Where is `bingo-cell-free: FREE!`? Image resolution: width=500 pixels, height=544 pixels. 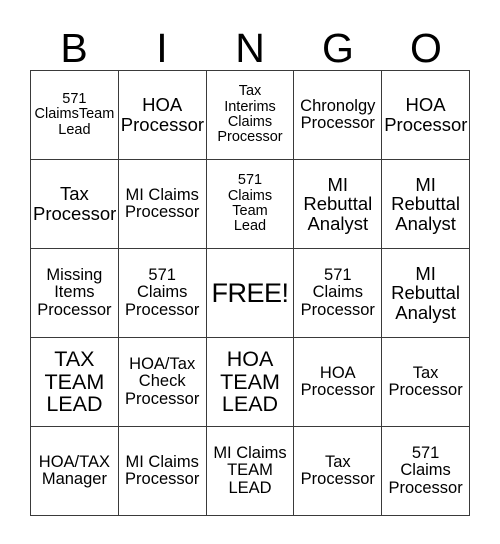
bingo-cell-free: FREE! is located at coordinates (250, 293).